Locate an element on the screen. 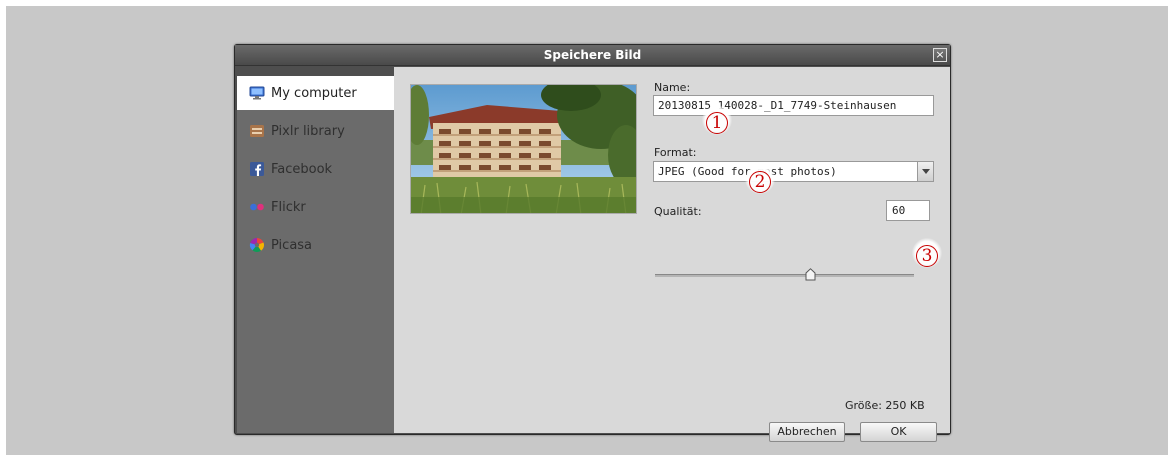 The image size is (1174, 460). sidebar-item-label: My computer is located at coordinates (314, 93).